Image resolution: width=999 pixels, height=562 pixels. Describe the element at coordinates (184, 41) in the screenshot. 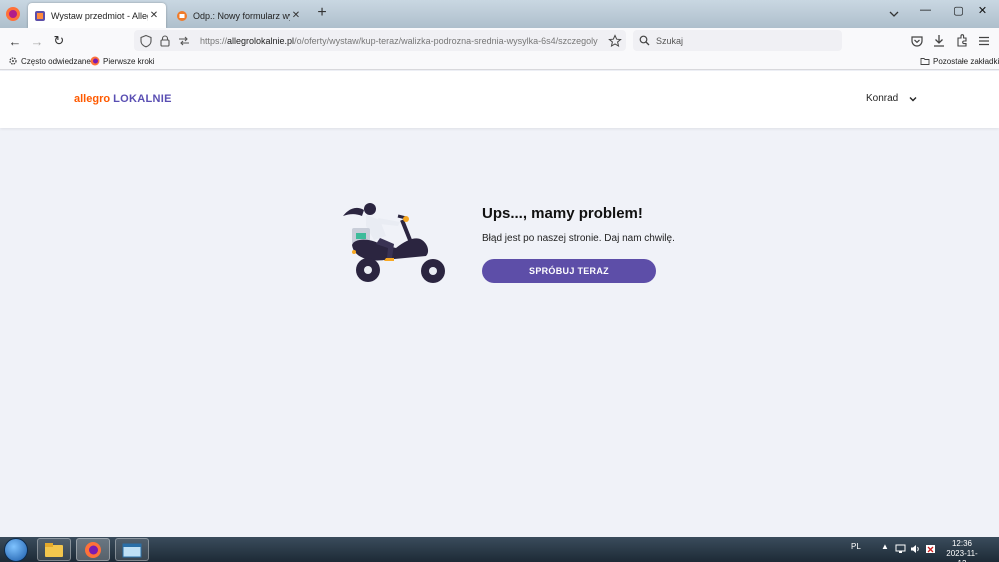

I see `permissions-icon` at that location.